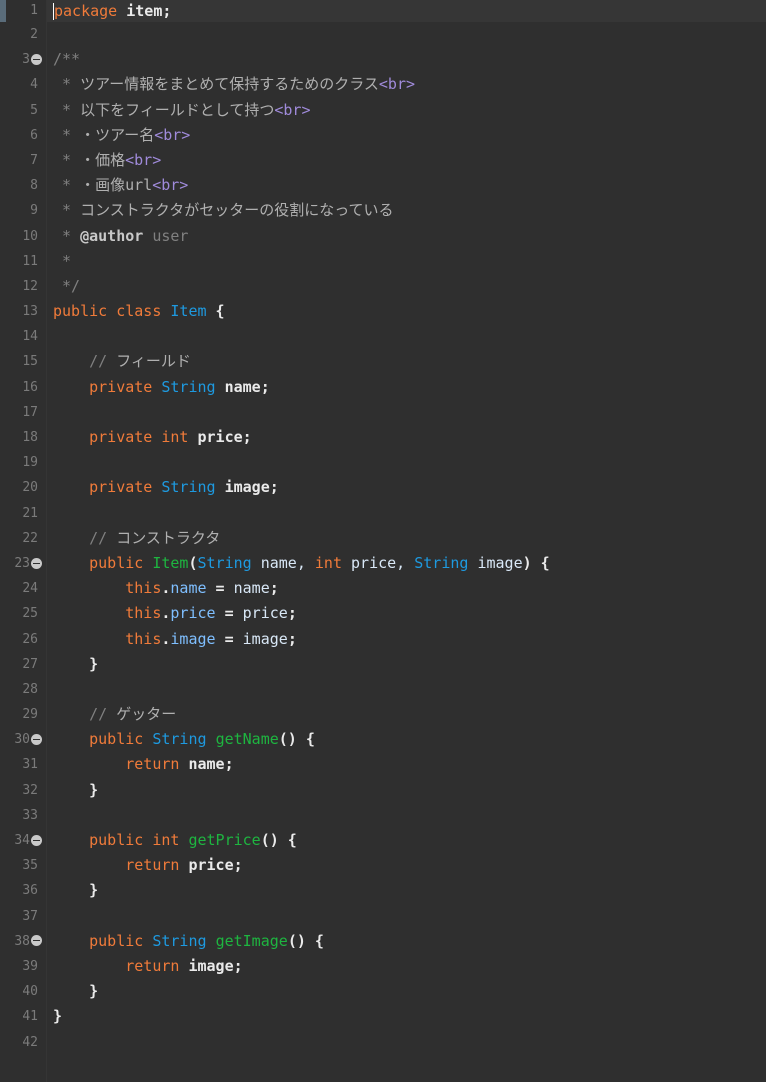 The image size is (766, 1082). I want to click on code-line: 13 public class Item {, so click(383, 311).